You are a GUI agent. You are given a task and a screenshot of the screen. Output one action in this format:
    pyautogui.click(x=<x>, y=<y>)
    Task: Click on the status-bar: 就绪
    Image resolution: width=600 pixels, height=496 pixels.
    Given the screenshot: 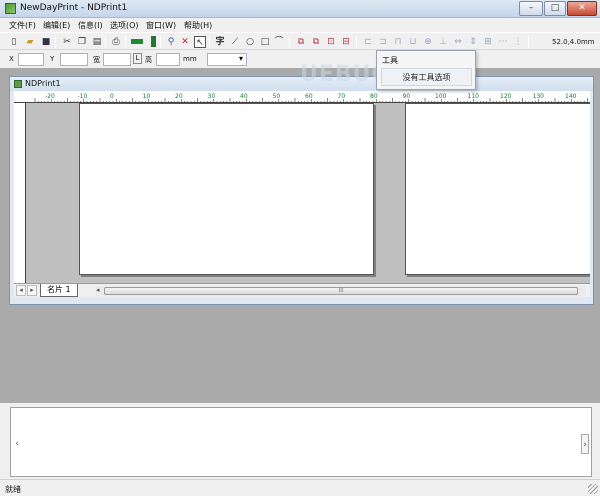 What is the action you would take?
    pyautogui.click(x=300, y=487)
    